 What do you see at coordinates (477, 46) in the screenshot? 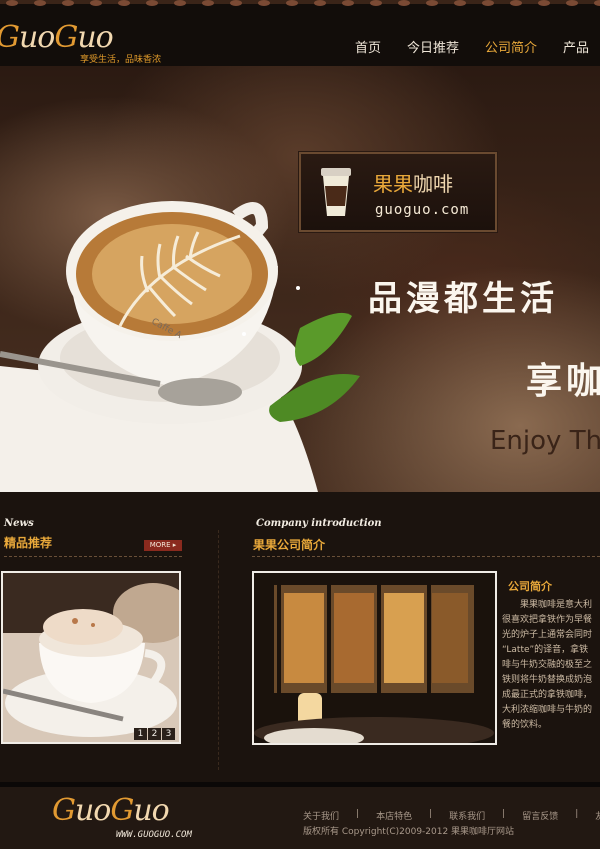
I see `main-nav: 首页 今日推荐 公司简介 产品` at bounding box center [477, 46].